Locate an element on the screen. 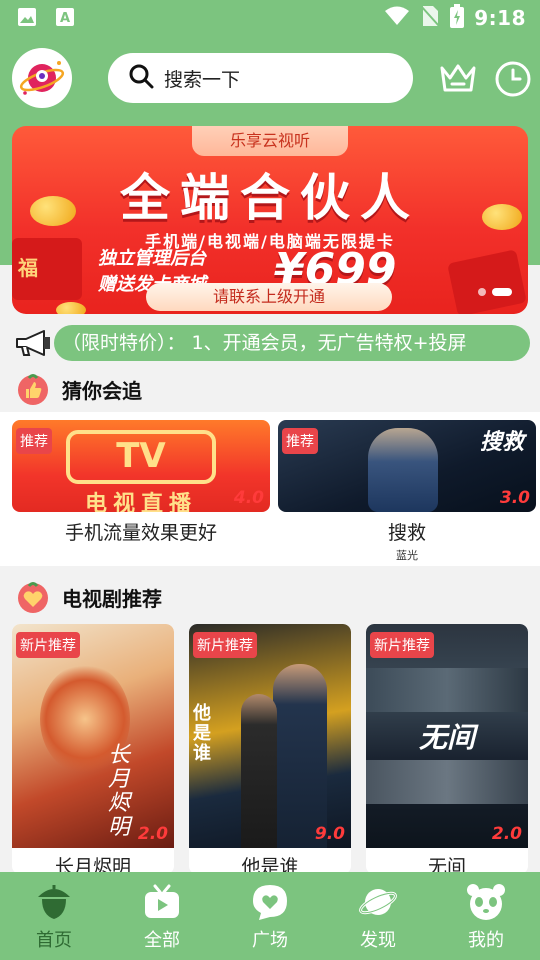  notice-bar: （限时特价）： 1、开通会员，无广告特权+投屏 is located at coordinates (270, 342).